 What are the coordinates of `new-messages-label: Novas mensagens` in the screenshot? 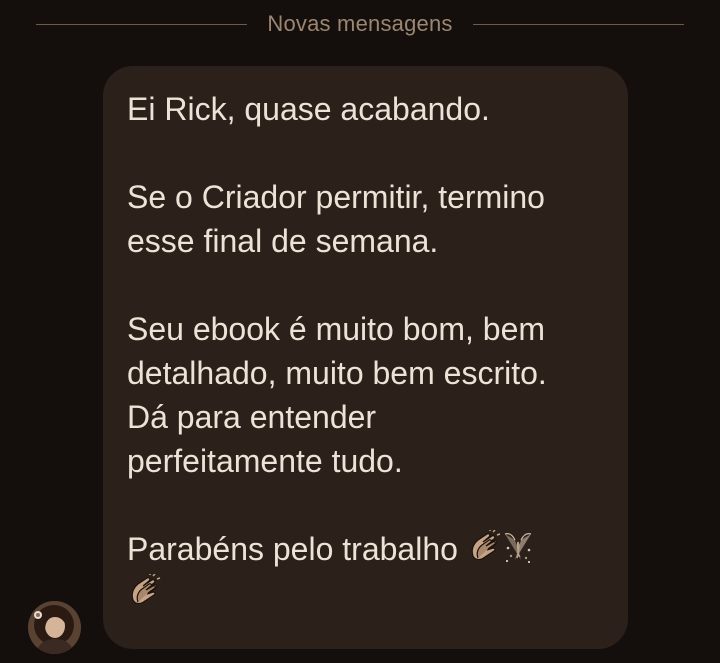 It's located at (360, 23).